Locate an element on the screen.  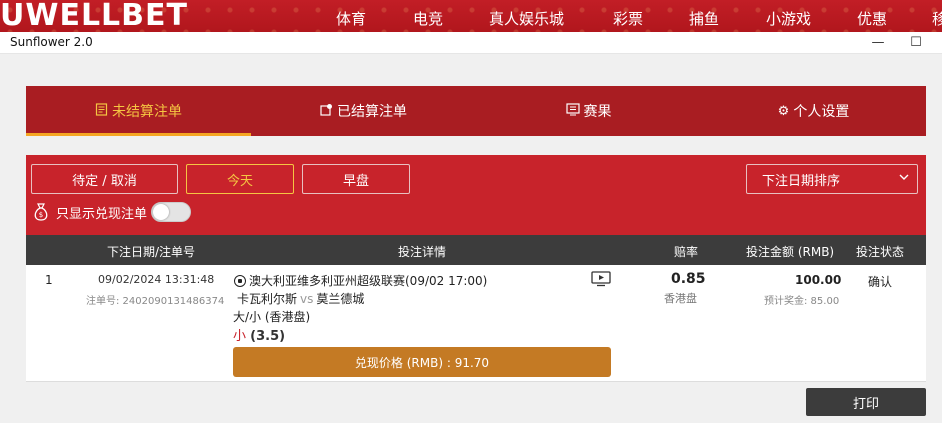
vs-label: vs is located at coordinates (307, 299).